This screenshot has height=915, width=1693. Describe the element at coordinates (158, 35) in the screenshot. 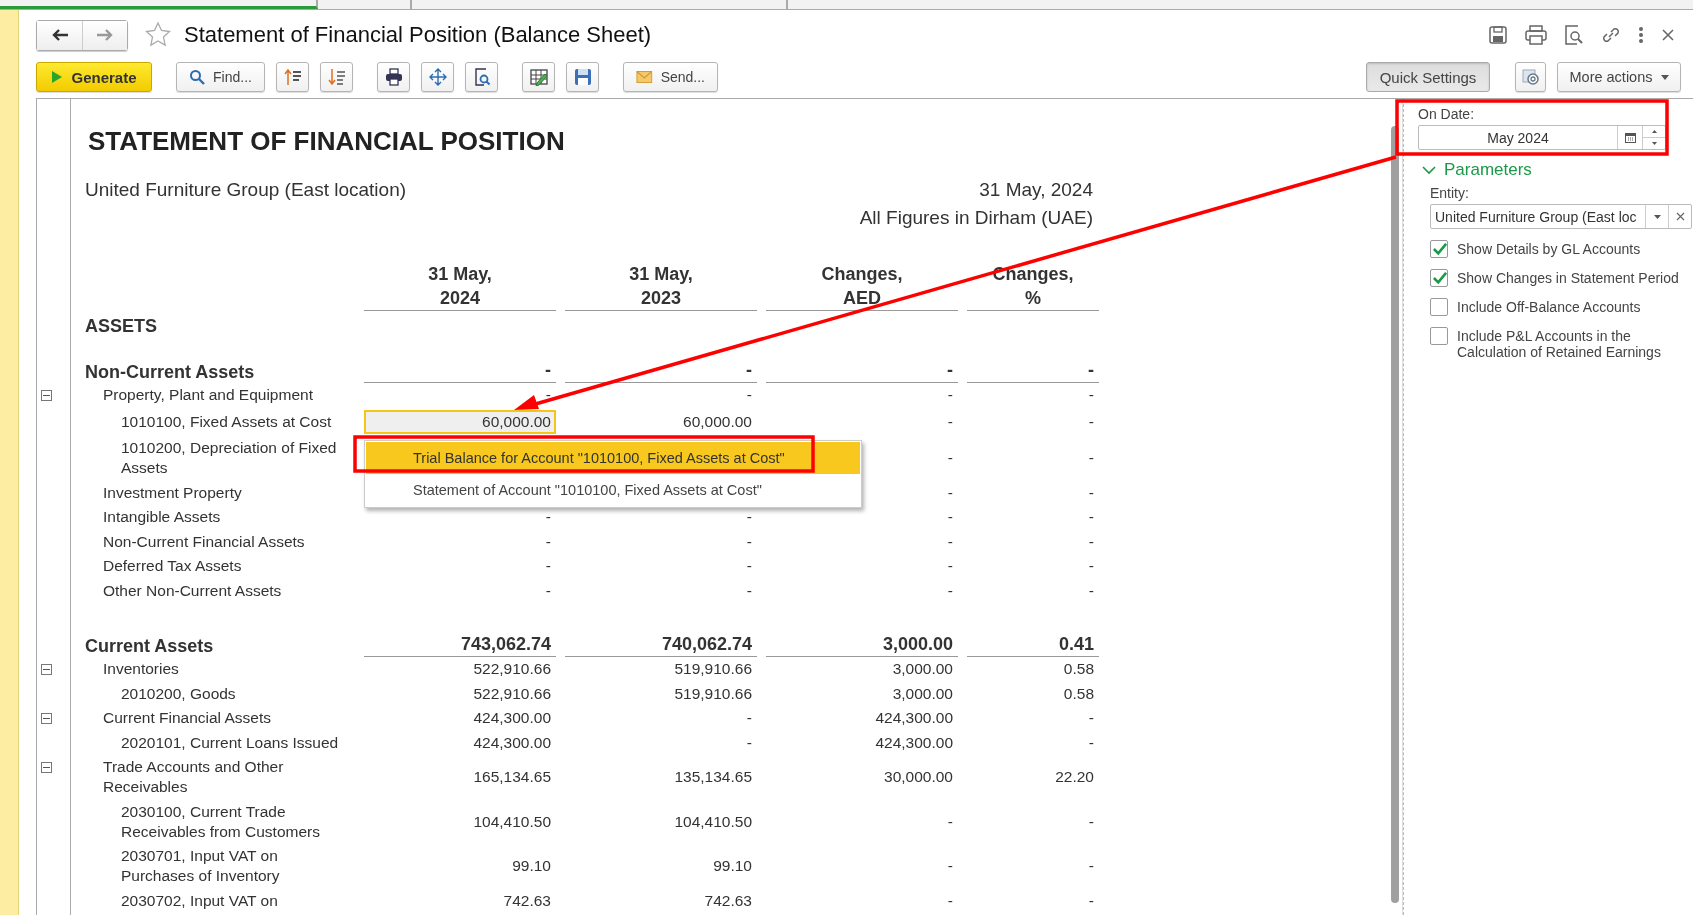

I see `star-icon` at that location.